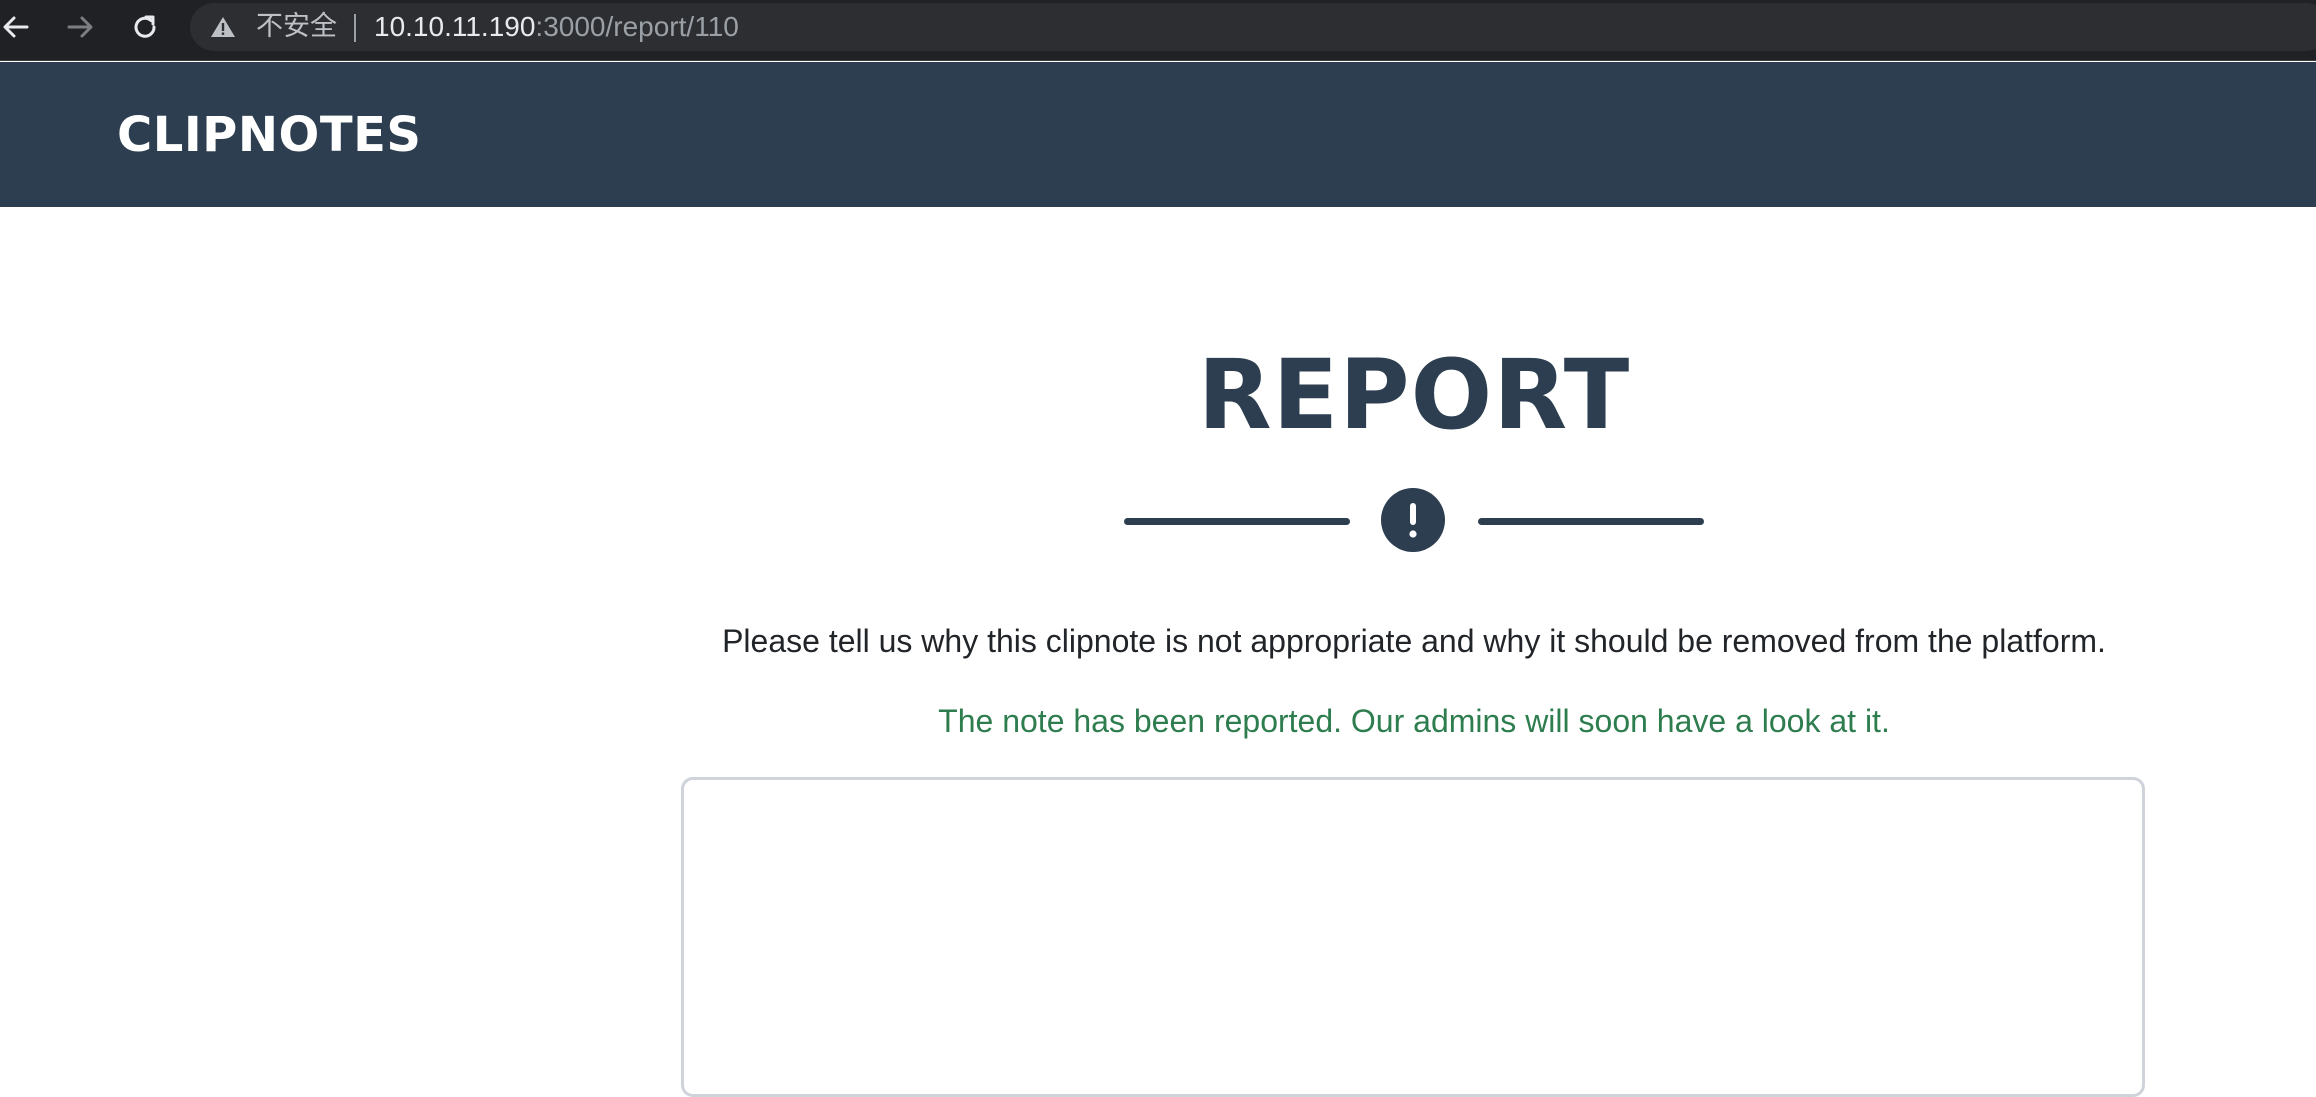  What do you see at coordinates (1253, 27) in the screenshot?
I see `address-bar: 不安全 10.10.11.190:3000/report/110` at bounding box center [1253, 27].